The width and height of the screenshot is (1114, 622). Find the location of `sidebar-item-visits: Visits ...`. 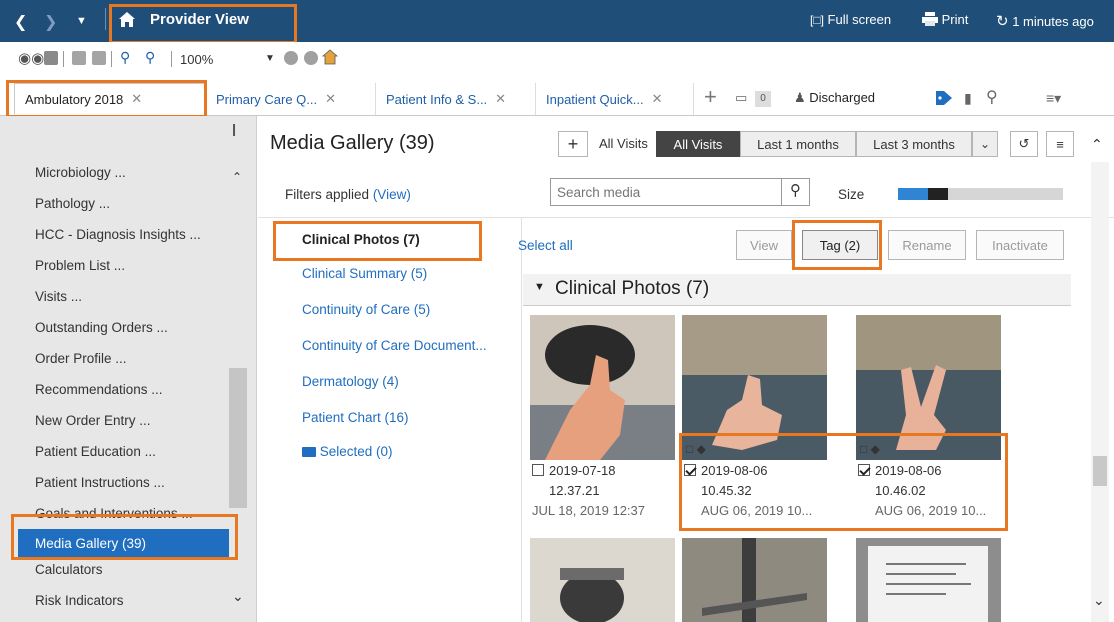

sidebar-item-visits: Visits ... is located at coordinates (58, 296).